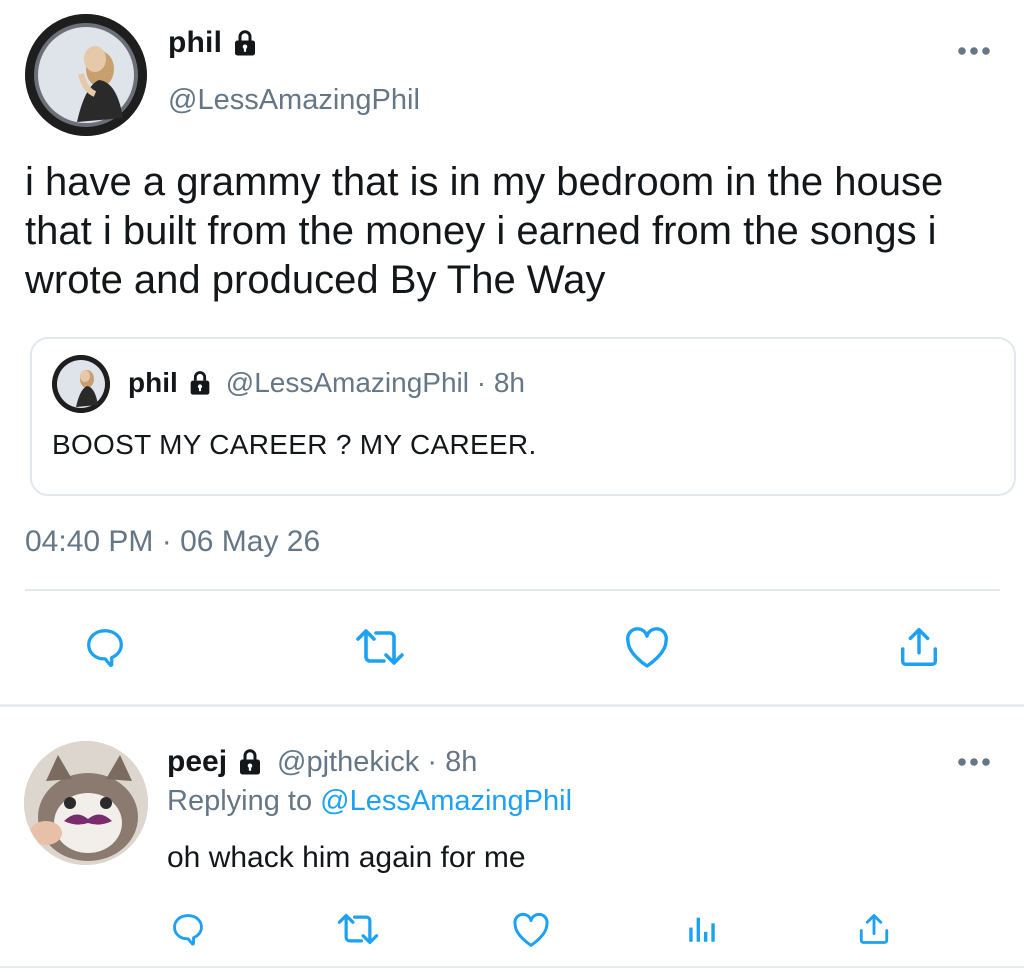 The image size is (1024, 972). What do you see at coordinates (377, 762) in the screenshot?
I see `reply-handle-time: @pjthekick · 8h` at bounding box center [377, 762].